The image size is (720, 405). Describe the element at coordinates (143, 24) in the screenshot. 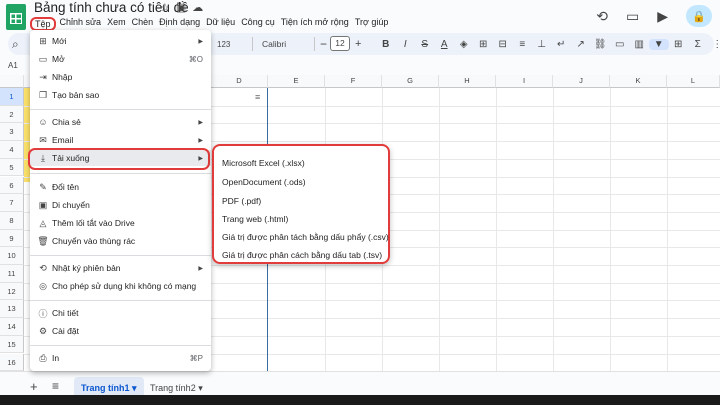

I see `menu-insert: Chèn` at that location.